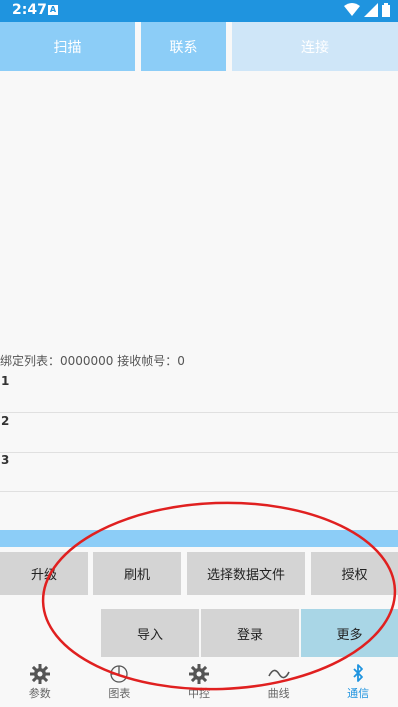  I want to click on bluetooth-icon, so click(358, 673).